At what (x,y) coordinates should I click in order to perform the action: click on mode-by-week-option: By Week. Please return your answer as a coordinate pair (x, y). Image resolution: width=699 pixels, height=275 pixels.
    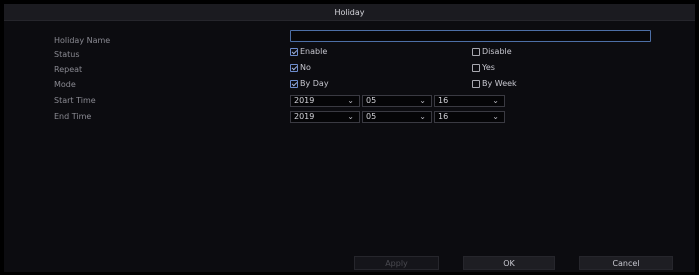
    Looking at the image, I should click on (494, 84).